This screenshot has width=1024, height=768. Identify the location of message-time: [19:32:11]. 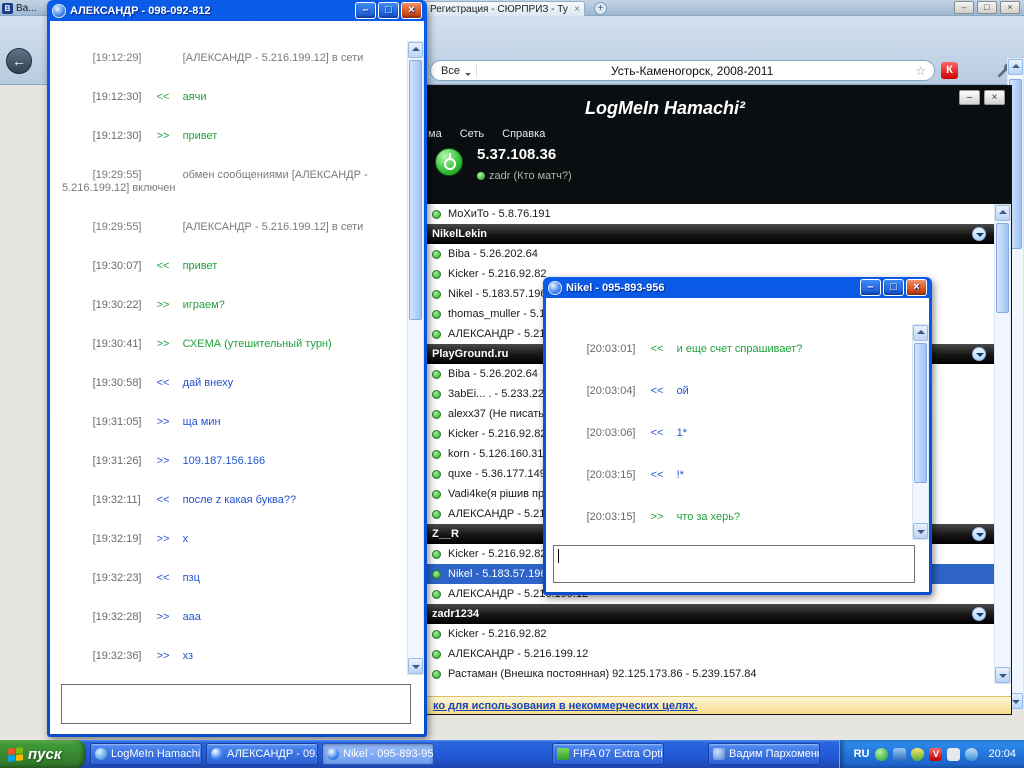
(116, 500).